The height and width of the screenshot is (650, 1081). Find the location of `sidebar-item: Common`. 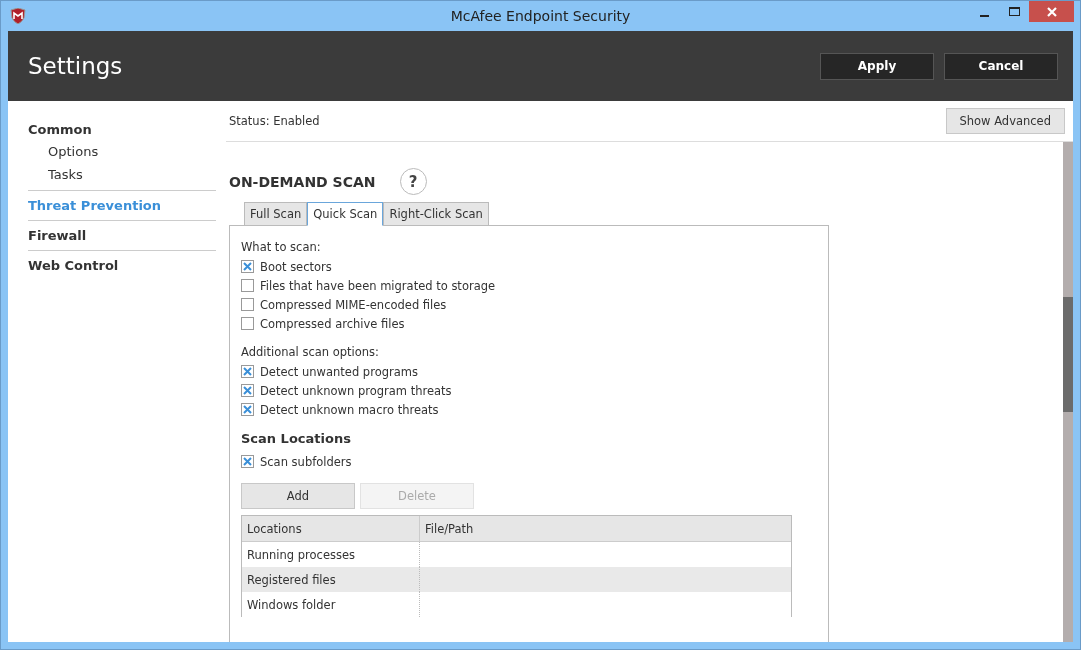

sidebar-item: Common is located at coordinates (122, 129).